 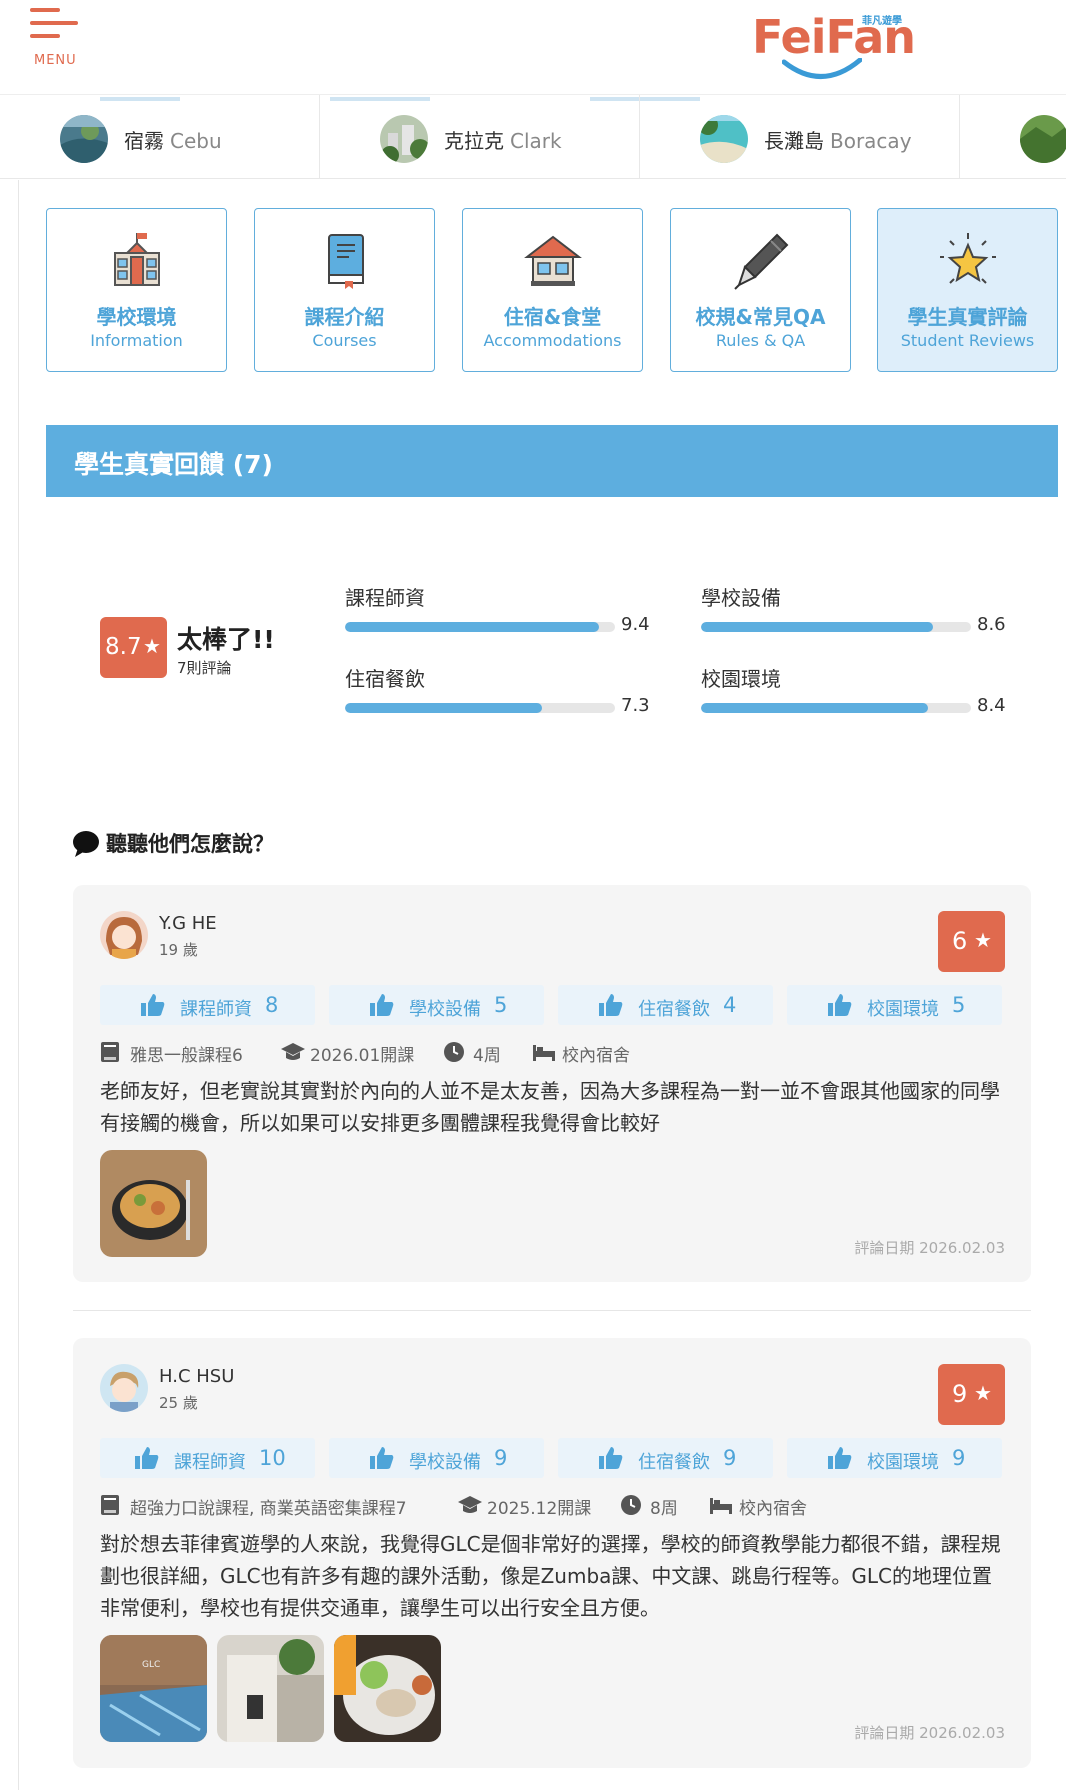 What do you see at coordinates (533, 47) in the screenshot?
I see `site-header: MENU FeiFan 菲凡遊學` at bounding box center [533, 47].